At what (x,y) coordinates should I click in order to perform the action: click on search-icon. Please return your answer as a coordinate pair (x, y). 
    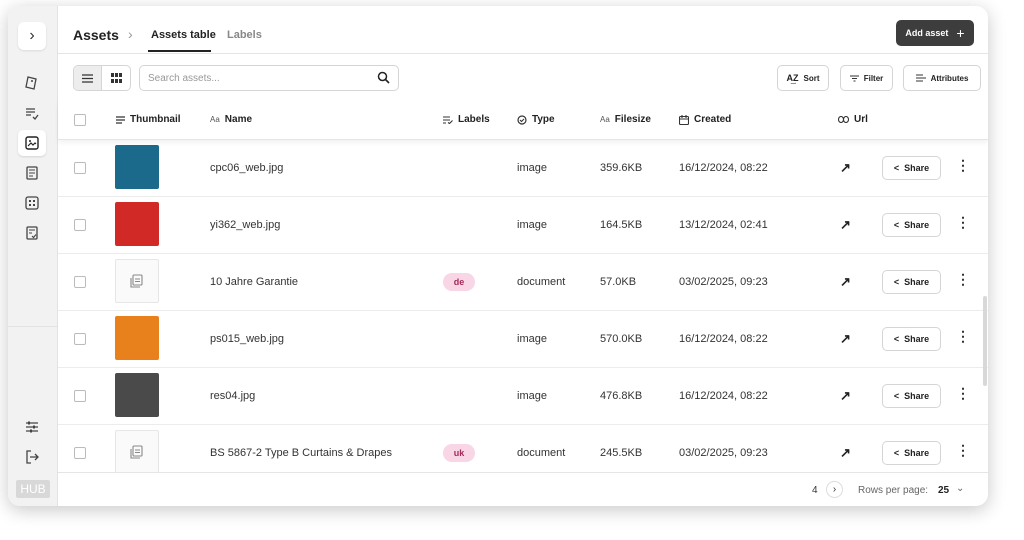
    Looking at the image, I should click on (383, 77).